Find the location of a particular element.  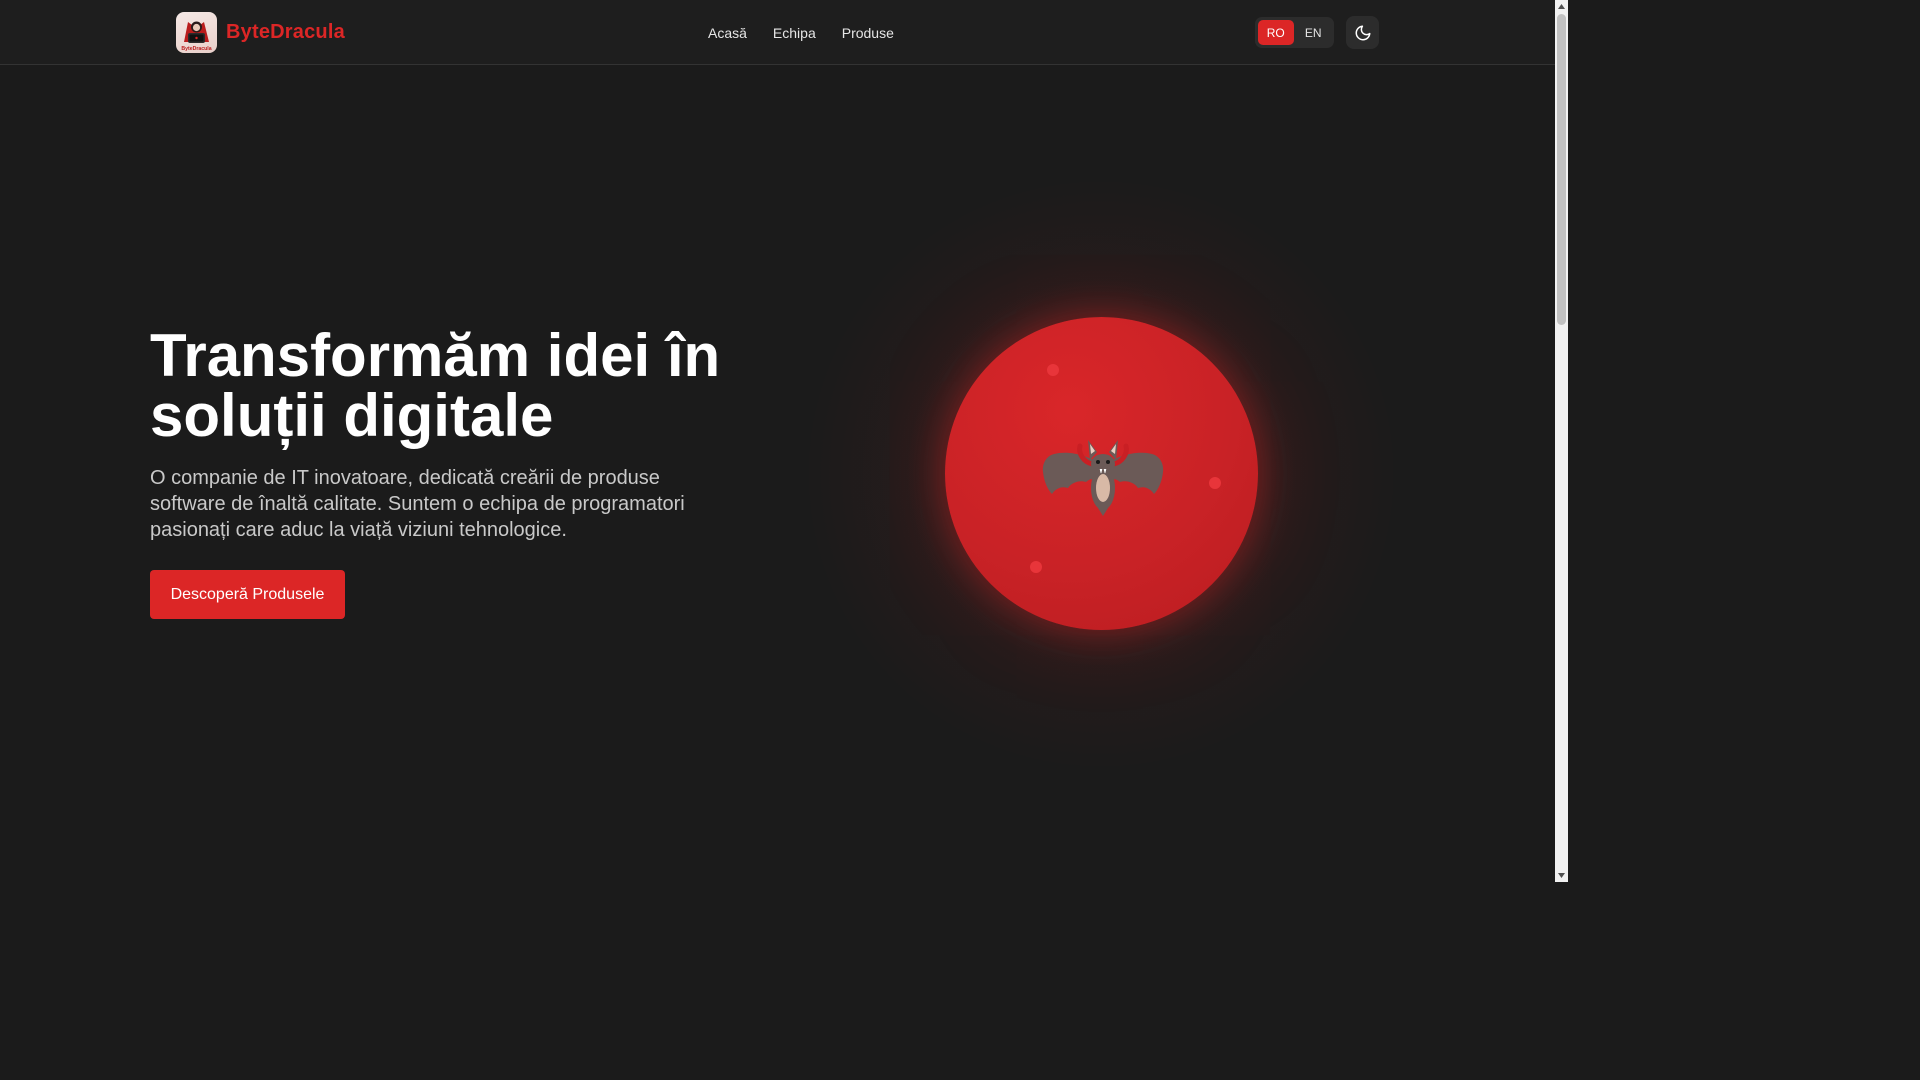

bat-icon is located at coordinates (1103, 478).